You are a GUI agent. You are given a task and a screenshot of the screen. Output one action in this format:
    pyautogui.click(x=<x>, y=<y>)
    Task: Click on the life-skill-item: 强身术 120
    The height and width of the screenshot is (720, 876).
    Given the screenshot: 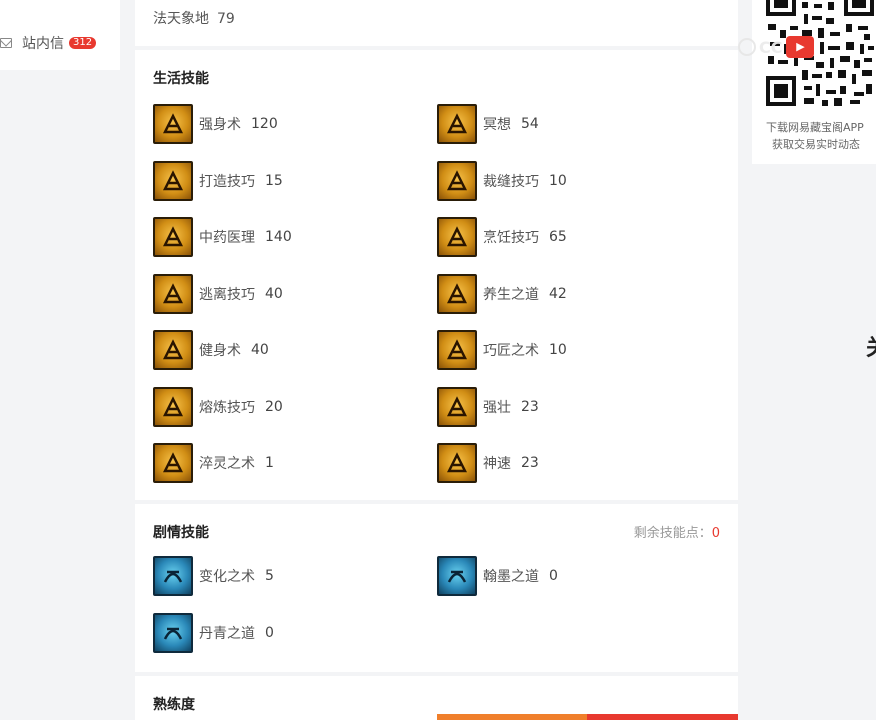 What is the action you would take?
    pyautogui.click(x=215, y=124)
    